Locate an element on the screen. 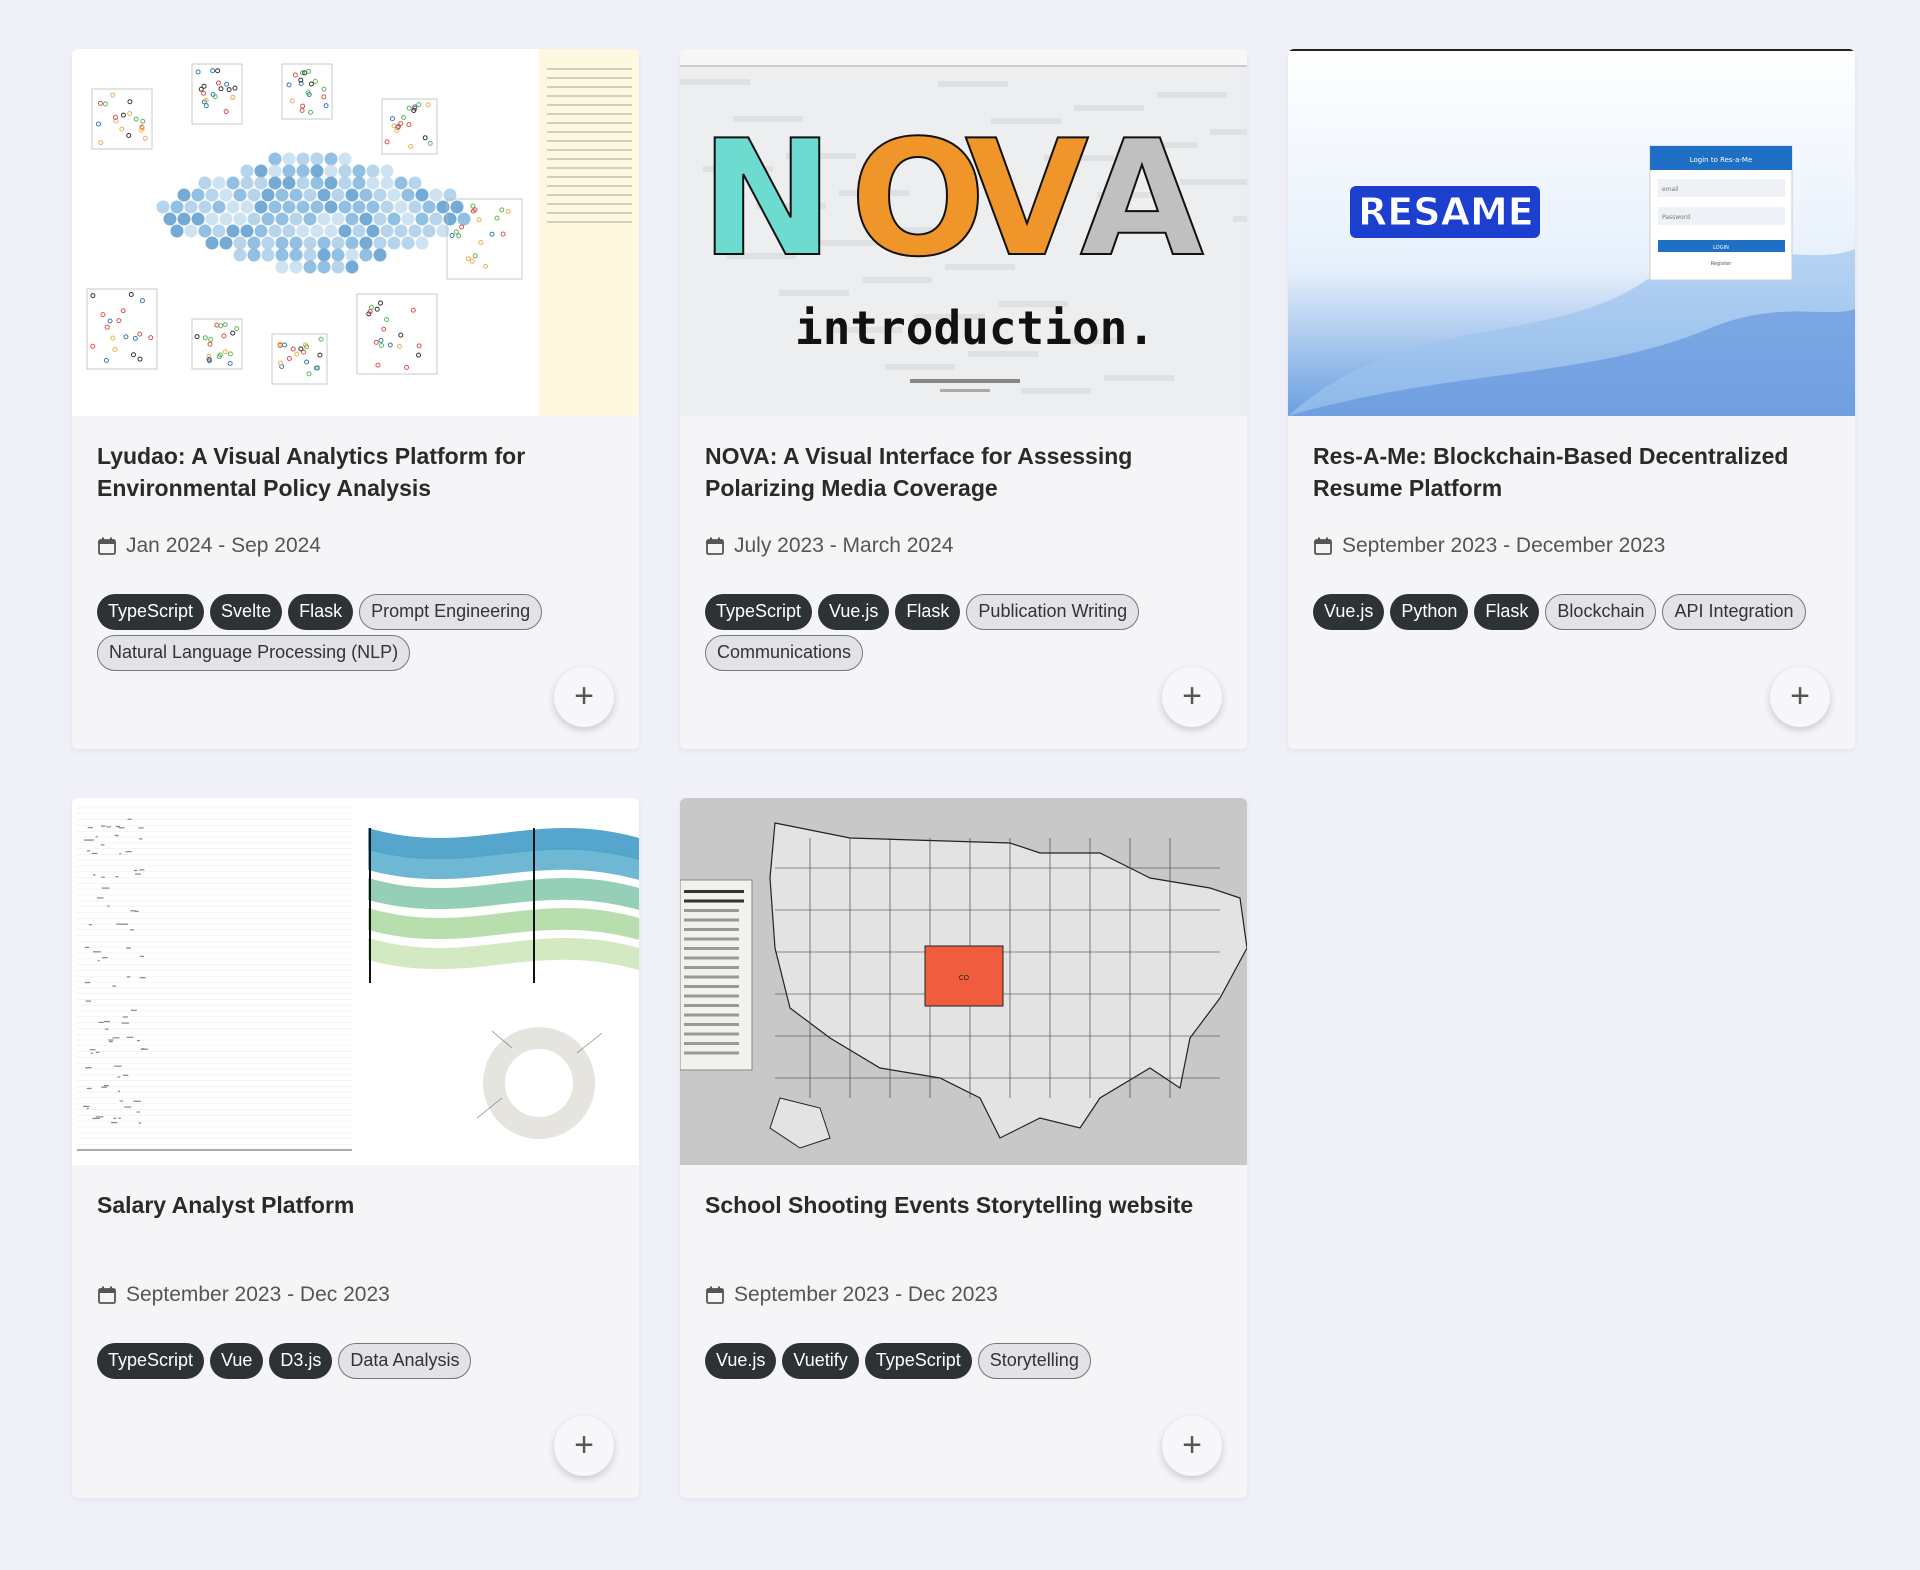  tag-chip: Storytelling is located at coordinates (1034, 1361).